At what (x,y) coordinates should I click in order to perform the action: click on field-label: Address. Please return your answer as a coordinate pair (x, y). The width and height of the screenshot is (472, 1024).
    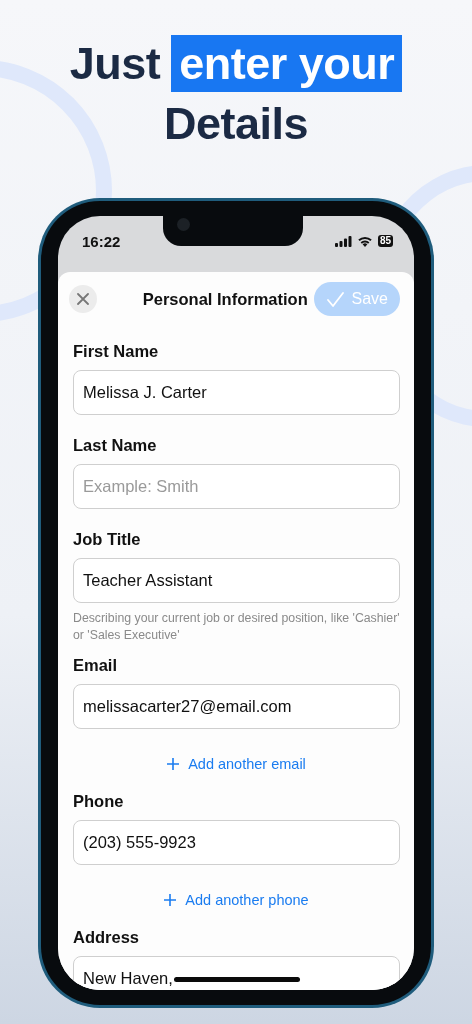
    Looking at the image, I should click on (107, 937).